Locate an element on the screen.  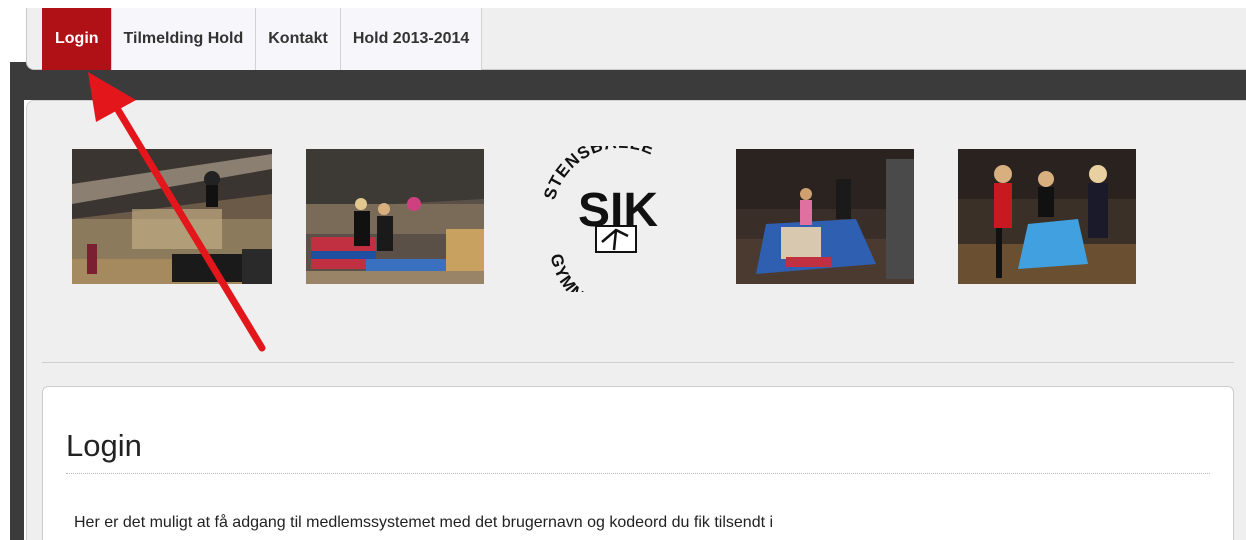
tab-hold-2013-2014: Hold 2013-2014 is located at coordinates (411, 39).